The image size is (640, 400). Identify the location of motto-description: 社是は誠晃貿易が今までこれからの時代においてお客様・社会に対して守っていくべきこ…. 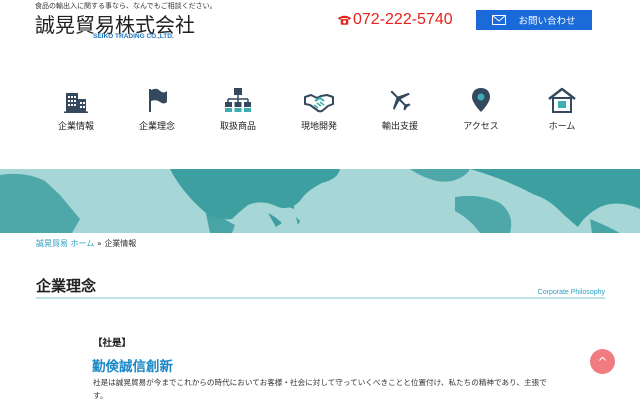
(320, 389).